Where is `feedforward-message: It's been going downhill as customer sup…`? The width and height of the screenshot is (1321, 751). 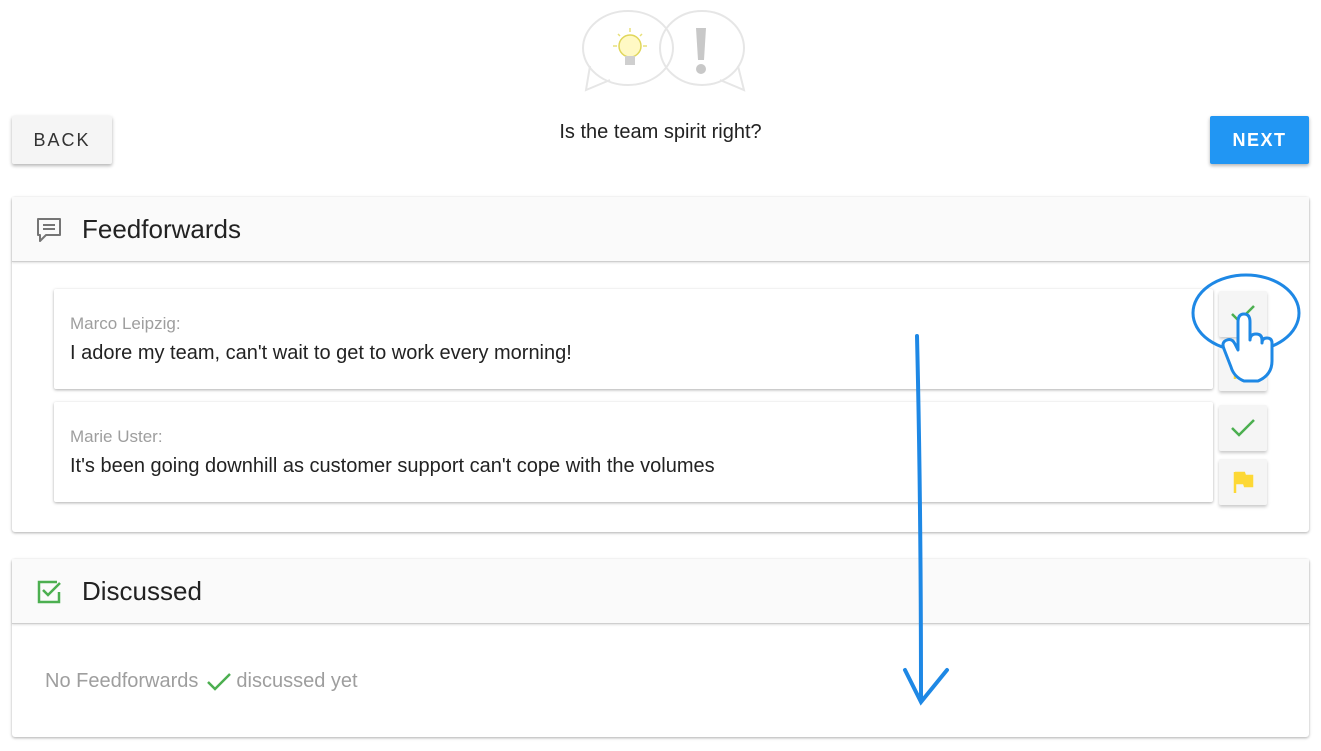
feedforward-message: It's been going downhill as customer sup… is located at coordinates (392, 466).